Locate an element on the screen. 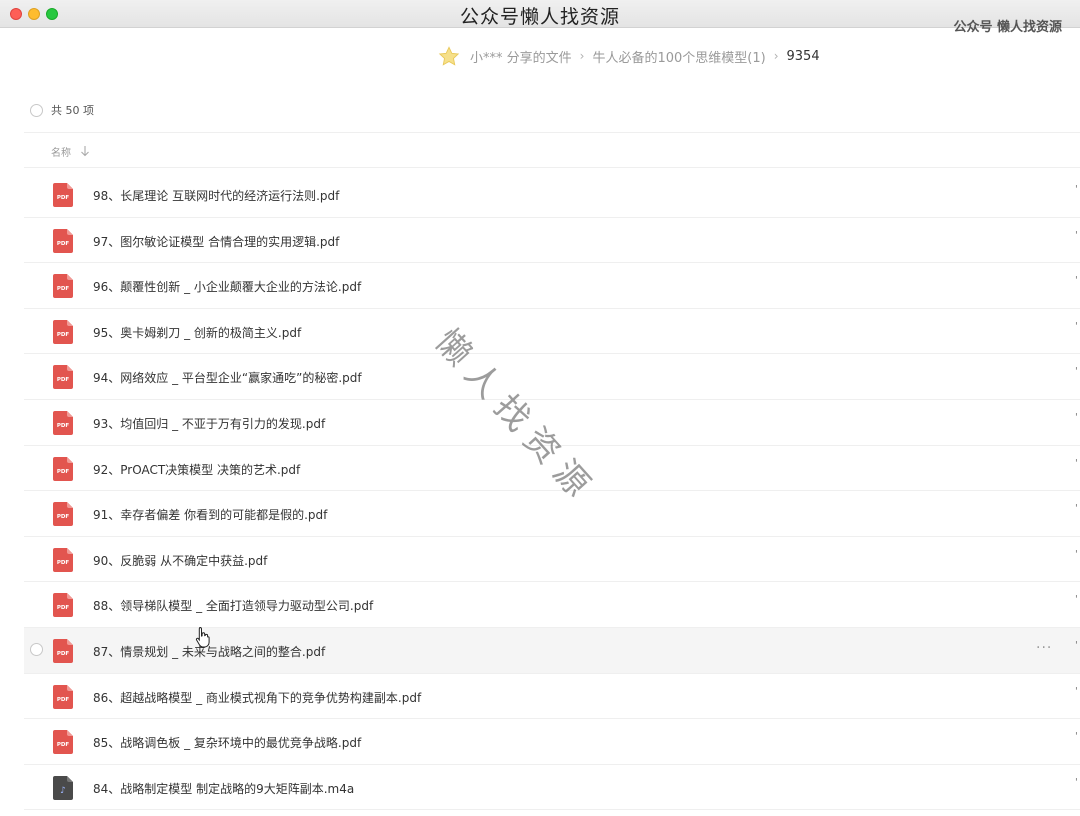  breadcrumb-current: 9354 is located at coordinates (803, 56).